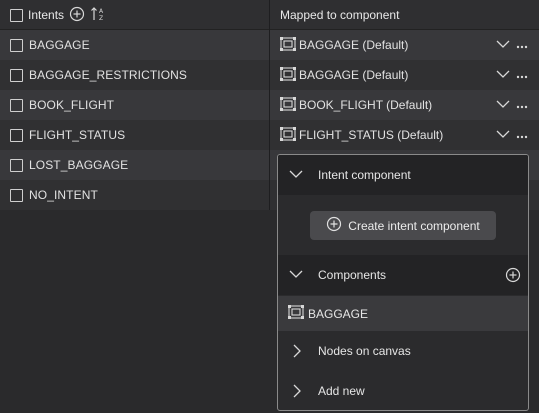 The image size is (539, 413). I want to click on add-new-section: Add new, so click(403, 390).